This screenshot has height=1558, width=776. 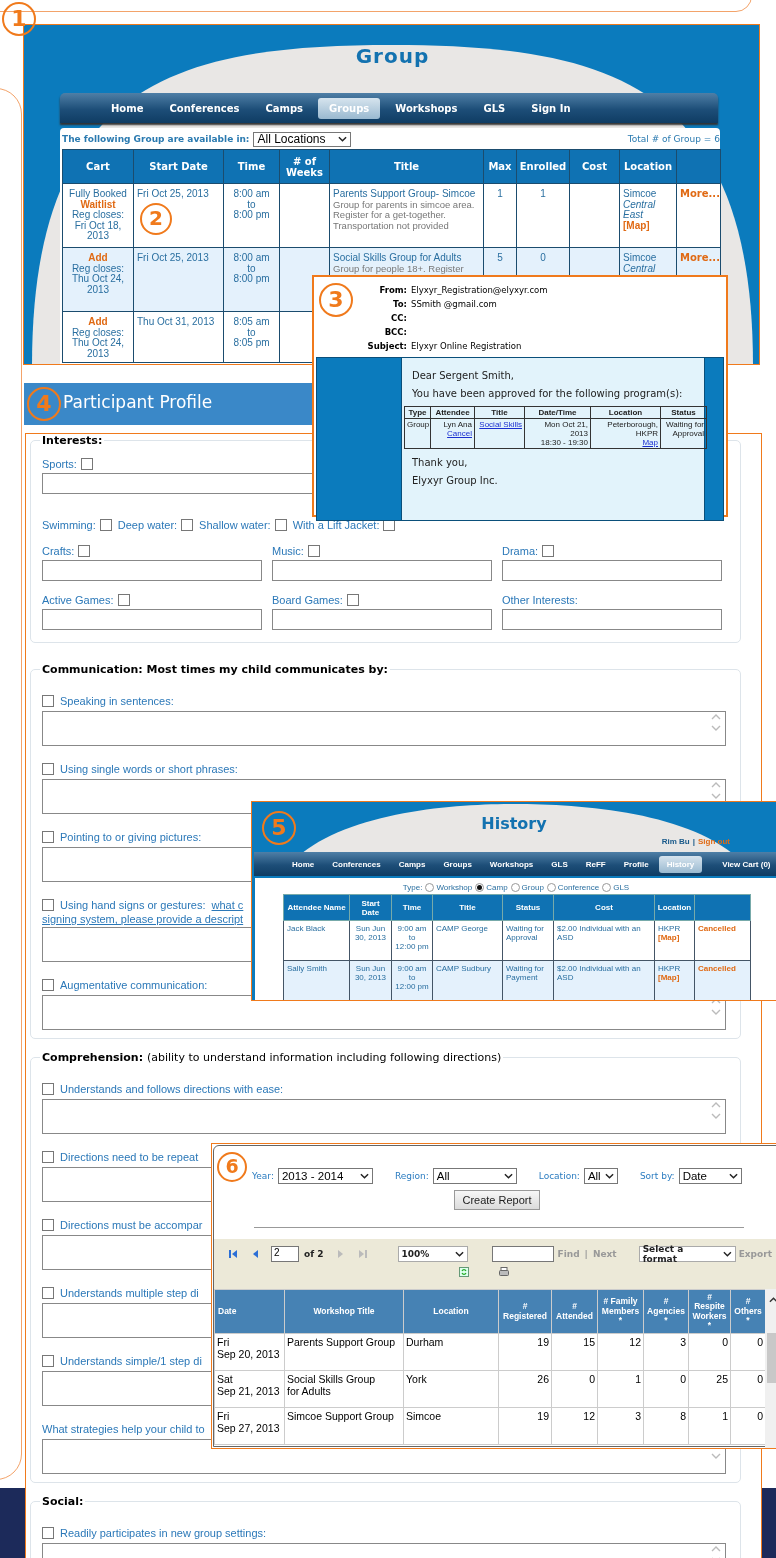 What do you see at coordinates (669, 937) in the screenshot?
I see `map-link: [Map]` at bounding box center [669, 937].